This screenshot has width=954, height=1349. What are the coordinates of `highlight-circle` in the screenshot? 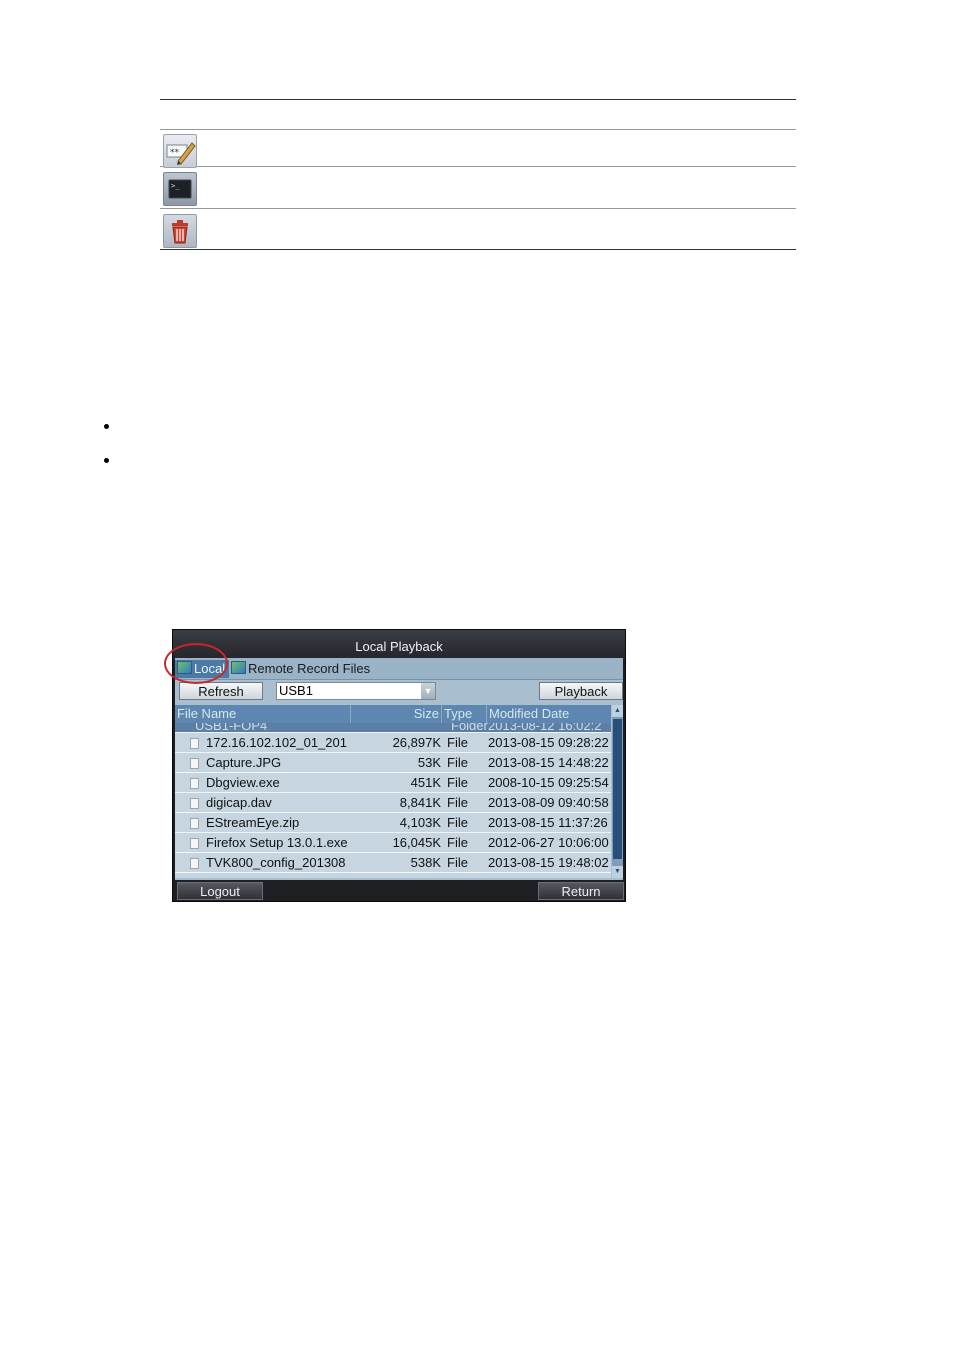 It's located at (196, 663).